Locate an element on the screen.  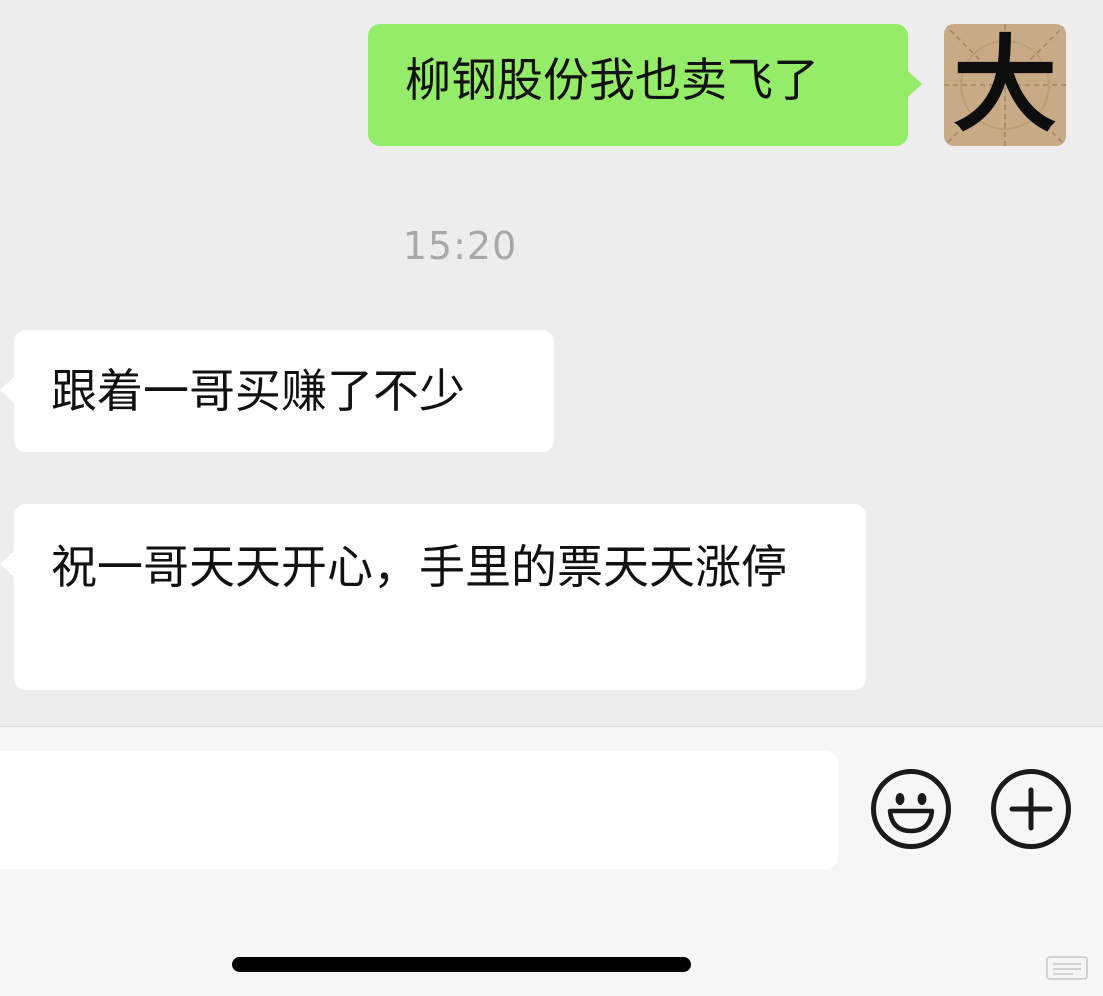
emoji-button is located at coordinates (911, 809).